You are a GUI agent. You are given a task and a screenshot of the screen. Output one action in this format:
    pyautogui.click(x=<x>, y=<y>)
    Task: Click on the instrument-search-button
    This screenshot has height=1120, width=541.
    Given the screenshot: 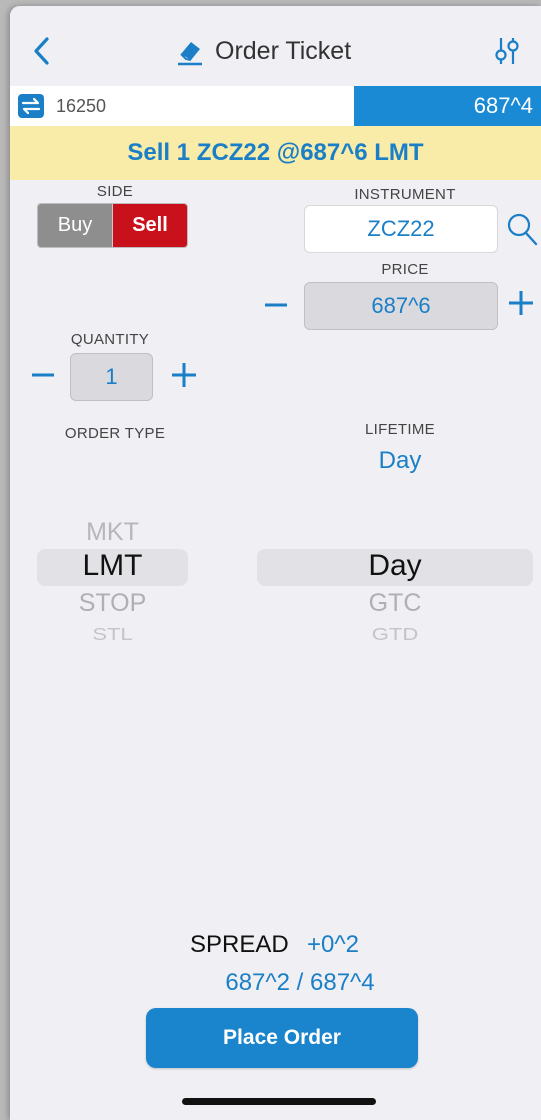 What is the action you would take?
    pyautogui.click(x=522, y=229)
    